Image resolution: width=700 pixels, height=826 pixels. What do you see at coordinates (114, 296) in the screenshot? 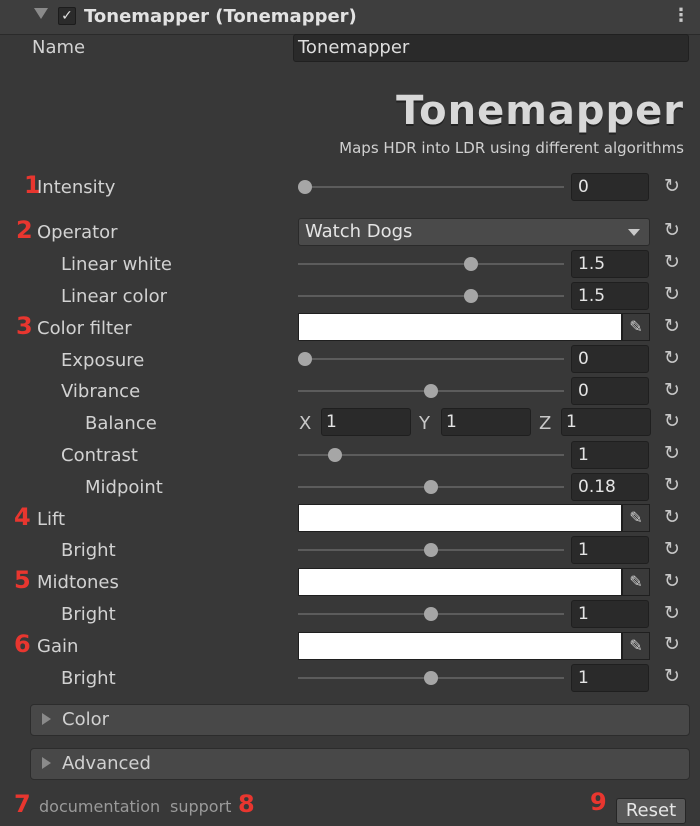
I see `linear-color-label: Linear color` at bounding box center [114, 296].